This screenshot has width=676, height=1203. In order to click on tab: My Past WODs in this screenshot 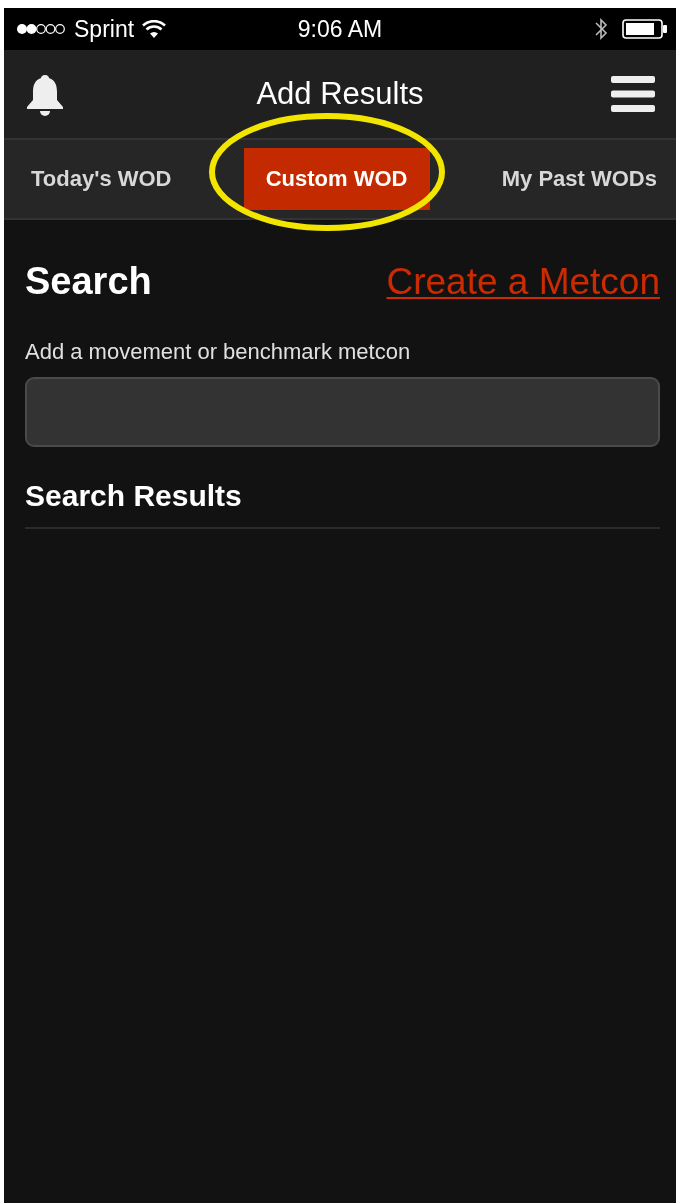, I will do `click(579, 179)`.